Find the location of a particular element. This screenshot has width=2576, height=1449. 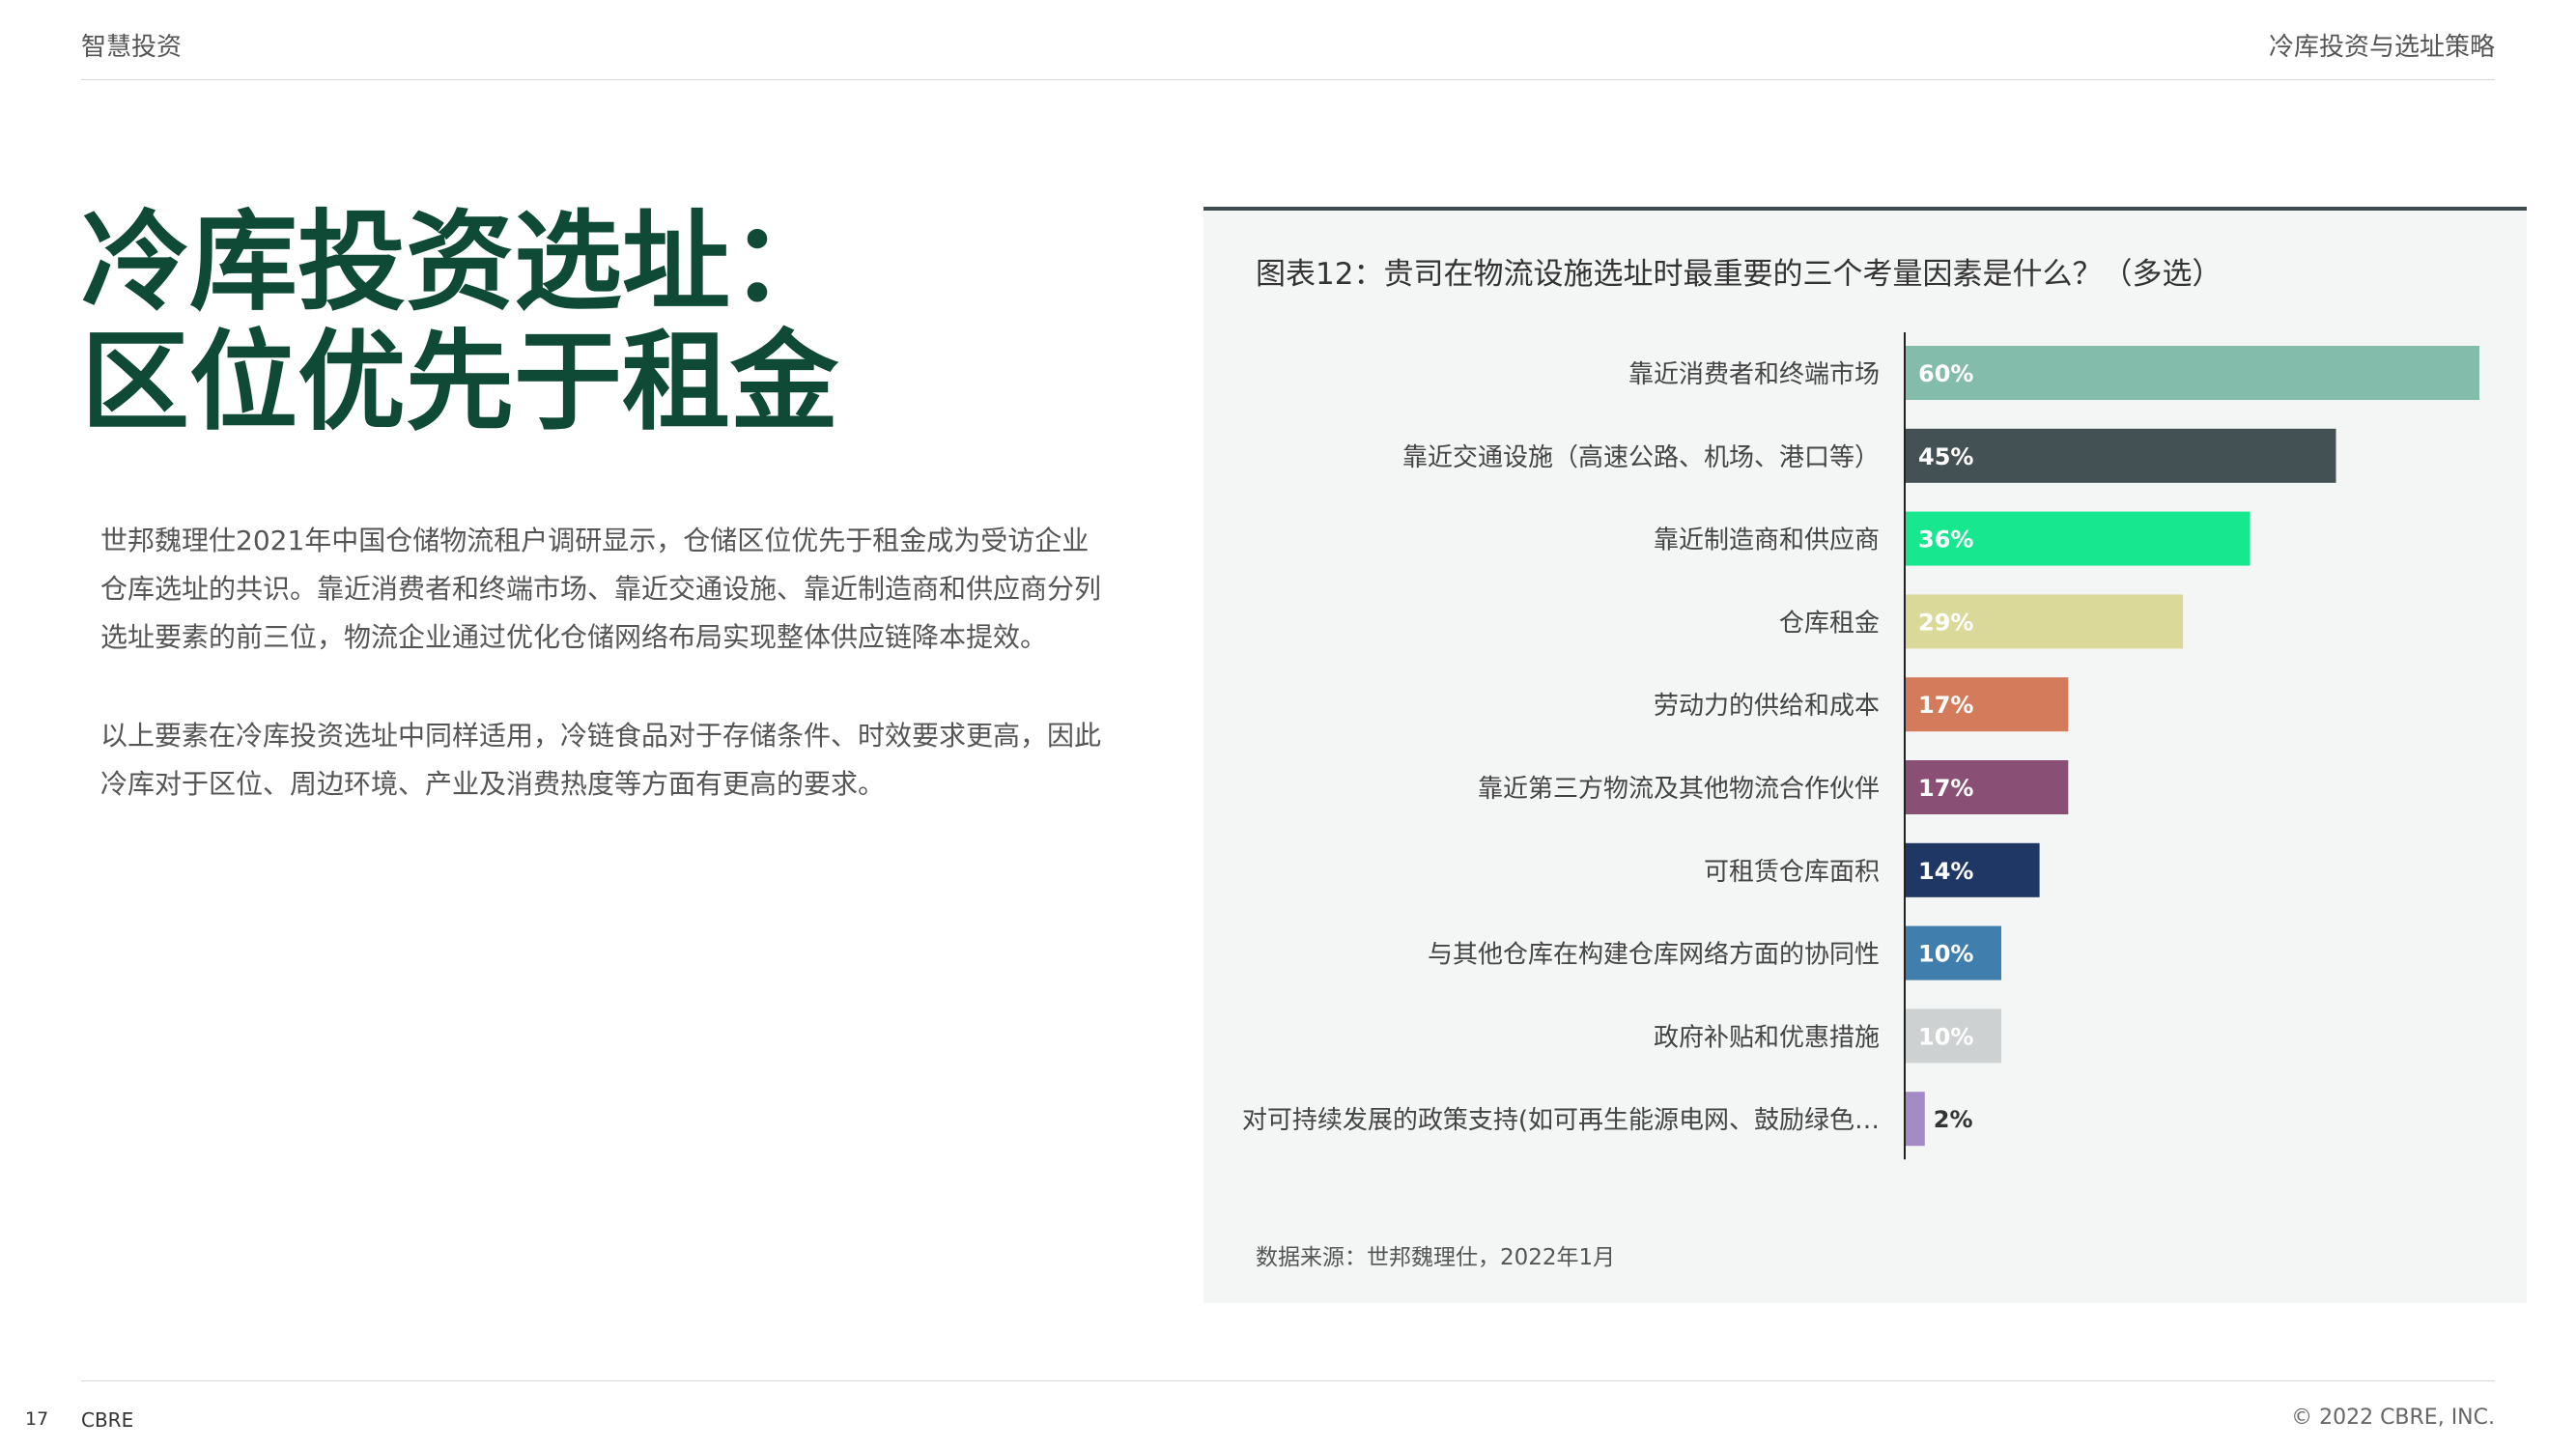

page-number: 17 is located at coordinates (37, 1419).